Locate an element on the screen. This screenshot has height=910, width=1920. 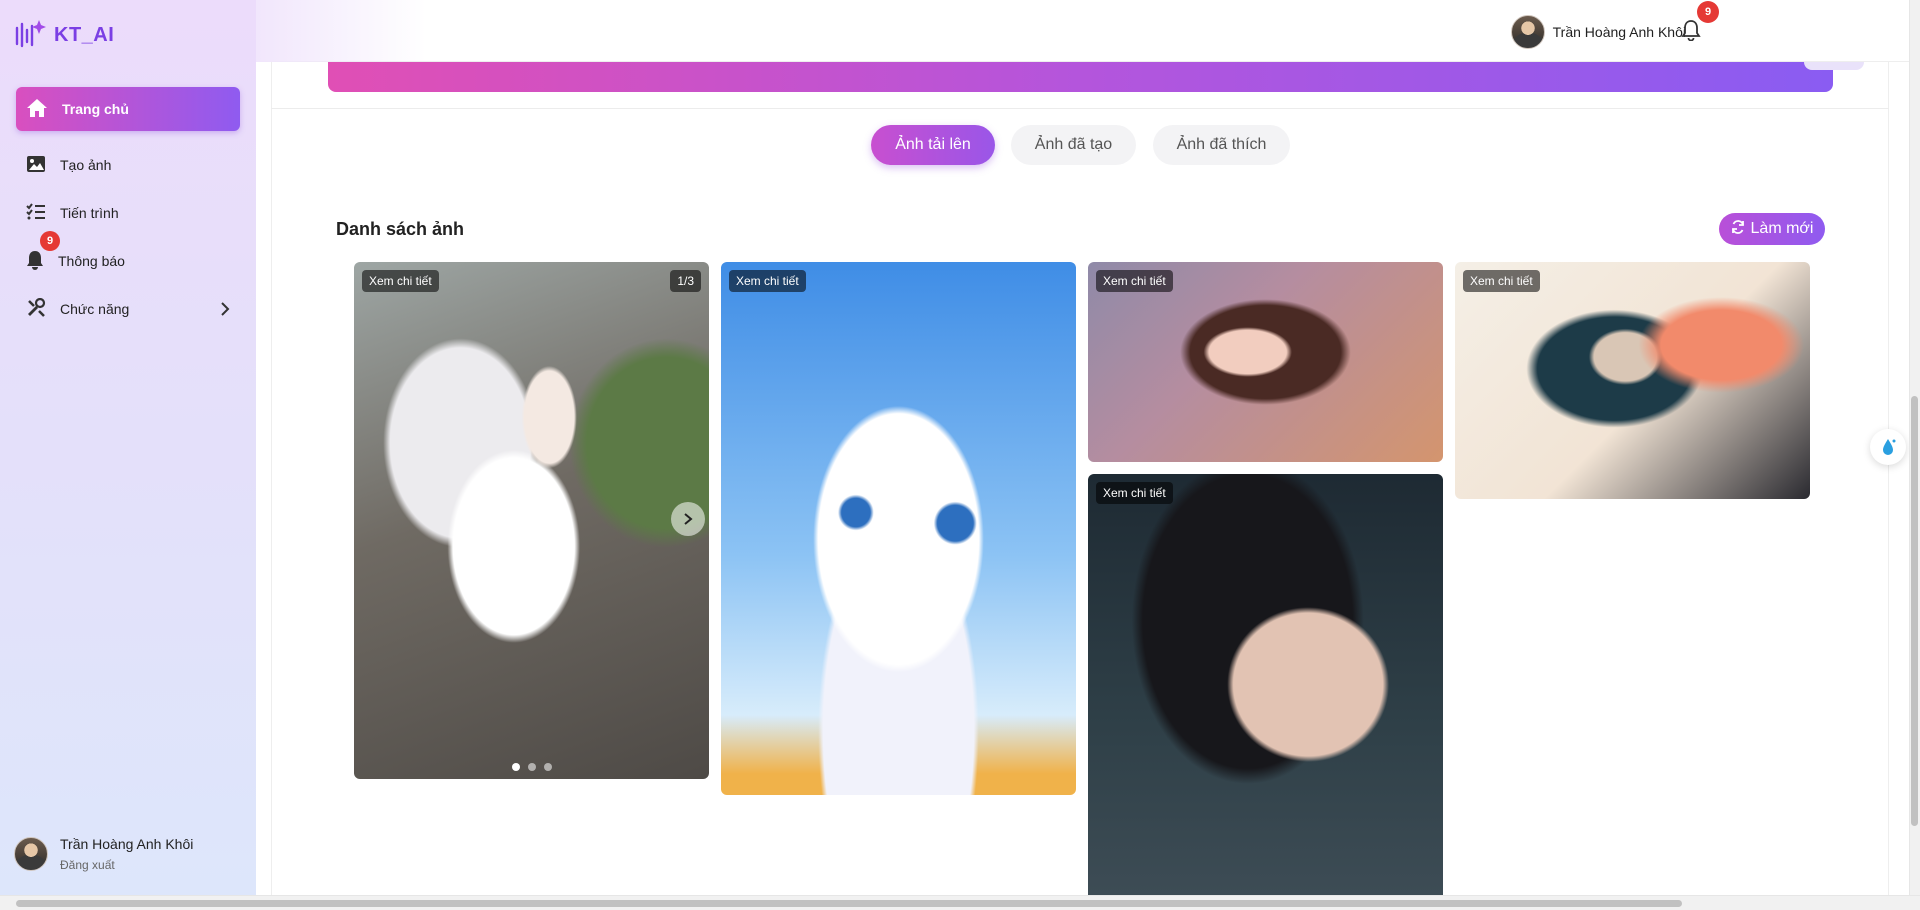
banner-avatar is located at coordinates (1834, 66).